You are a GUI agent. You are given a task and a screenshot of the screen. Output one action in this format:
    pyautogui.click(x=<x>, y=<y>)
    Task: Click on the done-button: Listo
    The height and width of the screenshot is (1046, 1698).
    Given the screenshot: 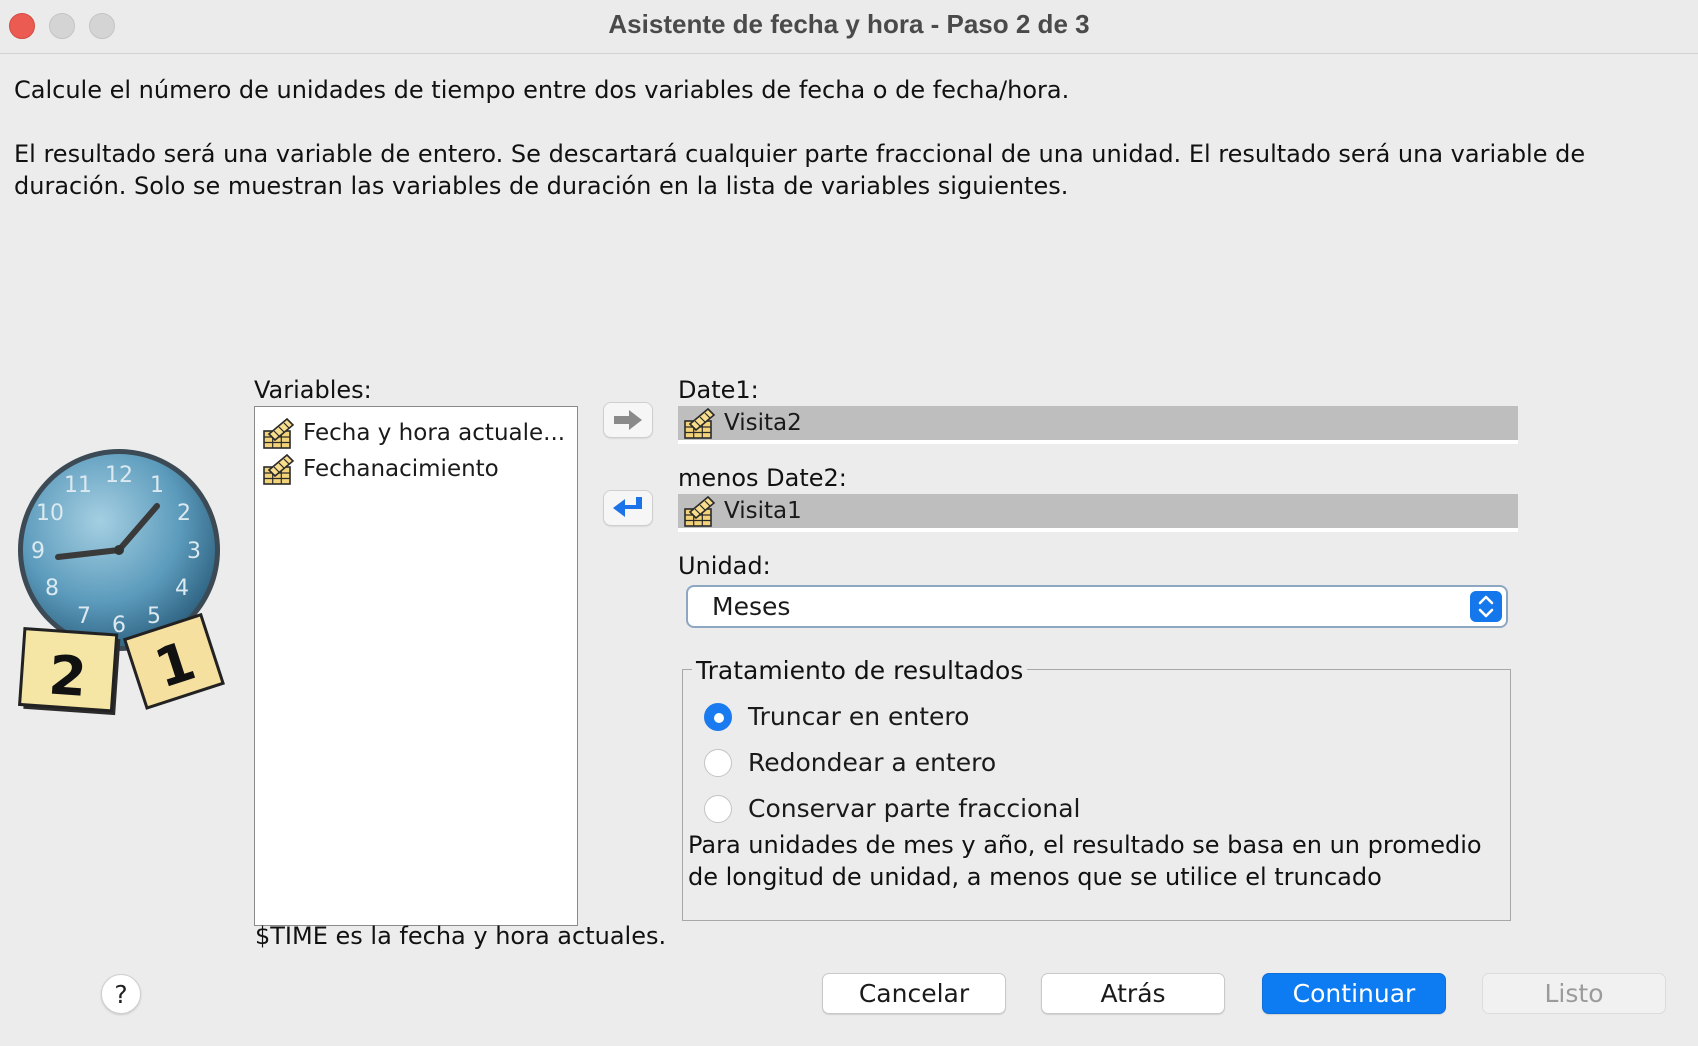 What is the action you would take?
    pyautogui.click(x=1574, y=993)
    